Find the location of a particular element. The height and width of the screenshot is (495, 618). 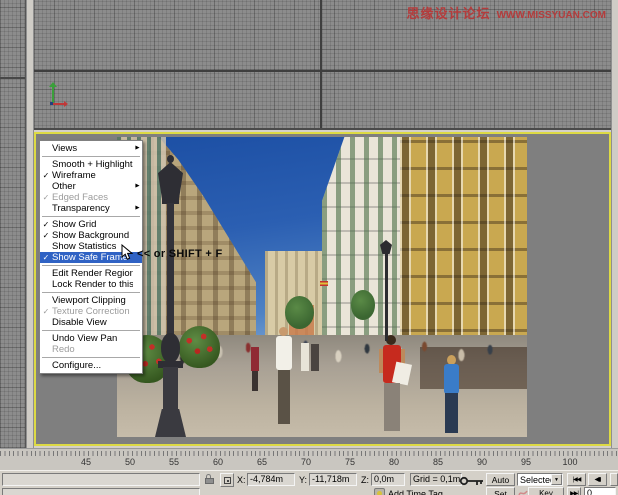

photo-flag is located at coordinates (323, 283).